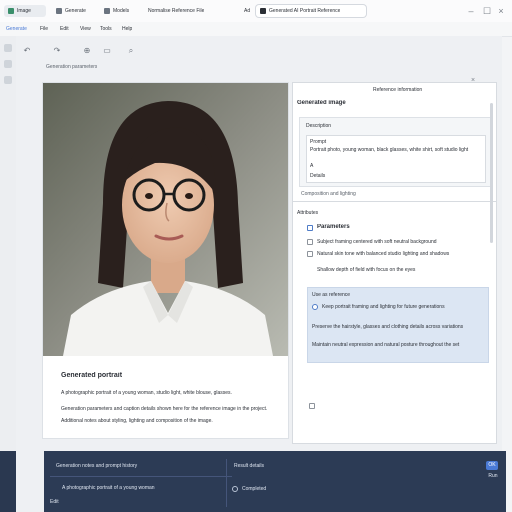 The height and width of the screenshot is (512, 512). I want to click on history-icon, so click(8, 80).